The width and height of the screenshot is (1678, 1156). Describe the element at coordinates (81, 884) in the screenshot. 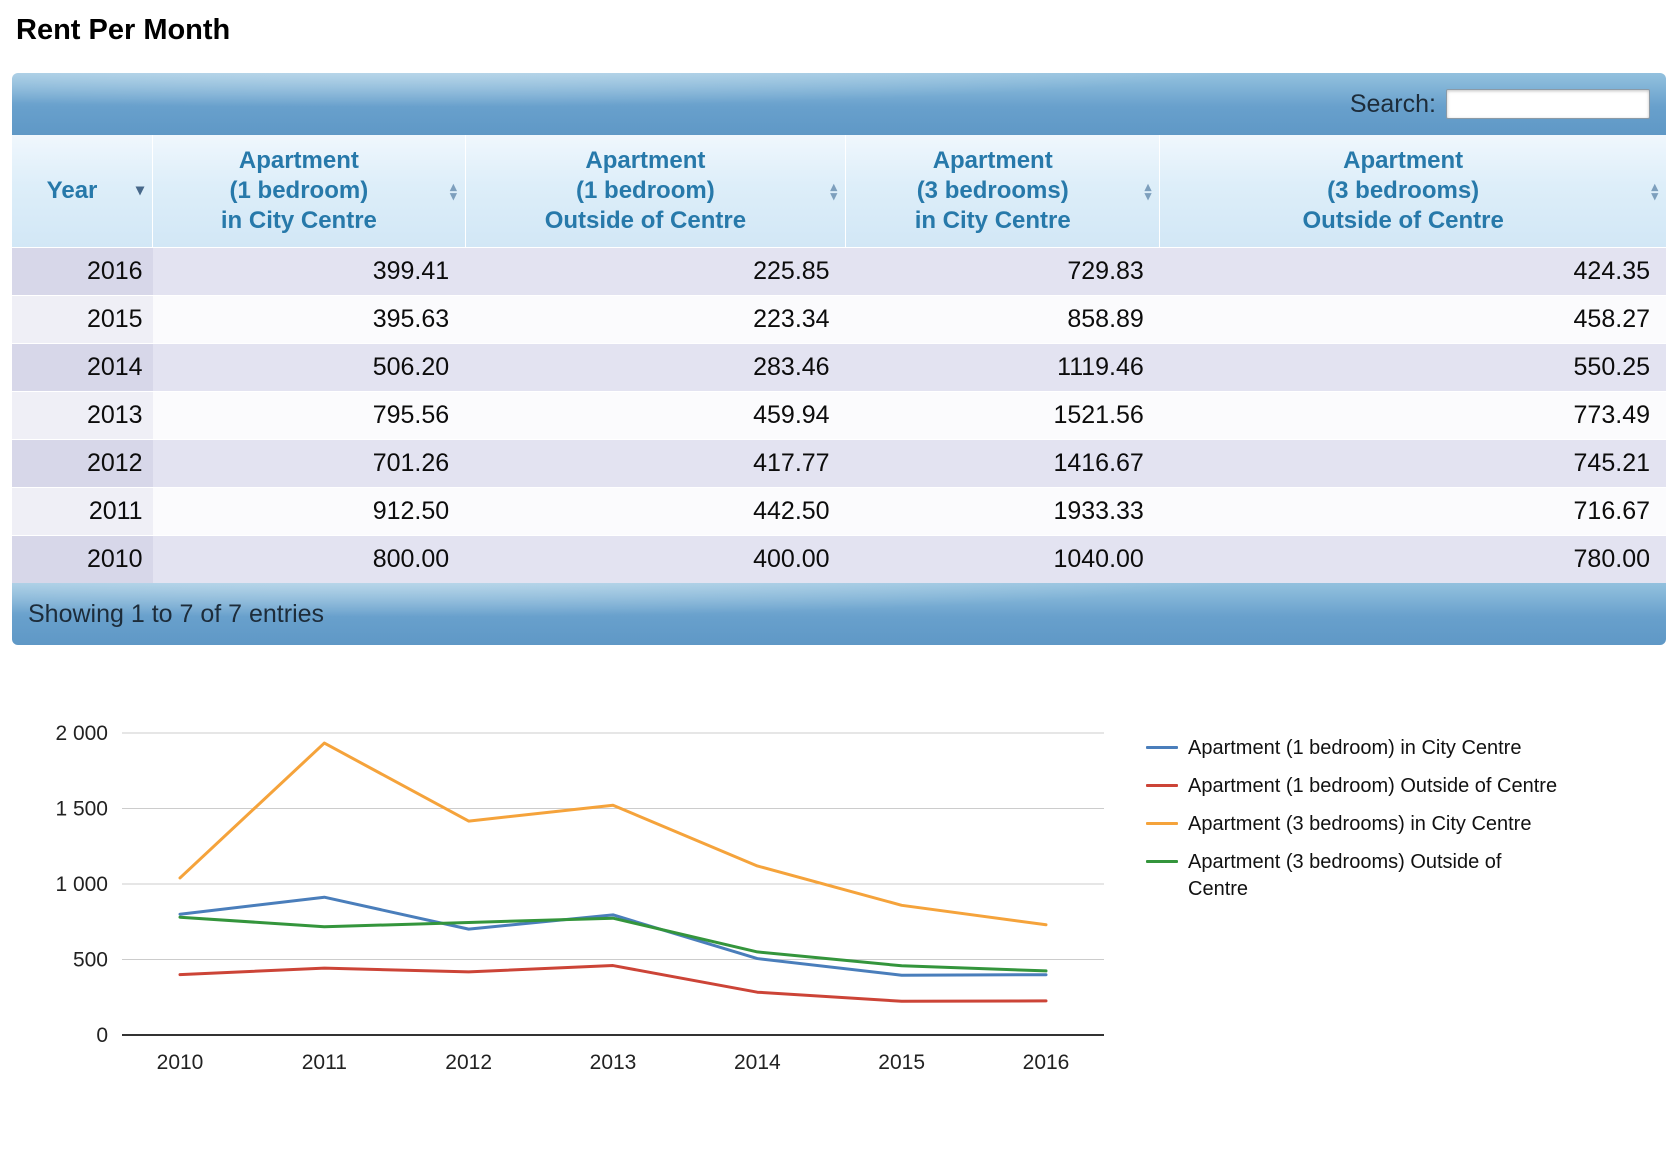

I see `svg-text: 1 000` at that location.